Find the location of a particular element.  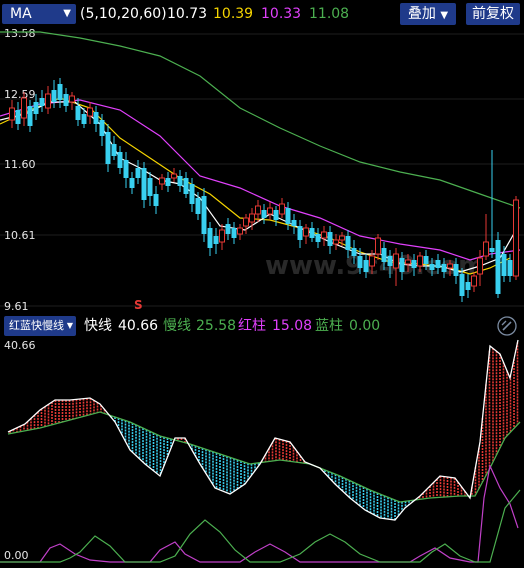

ma10-value: 10.39 is located at coordinates (233, 14).